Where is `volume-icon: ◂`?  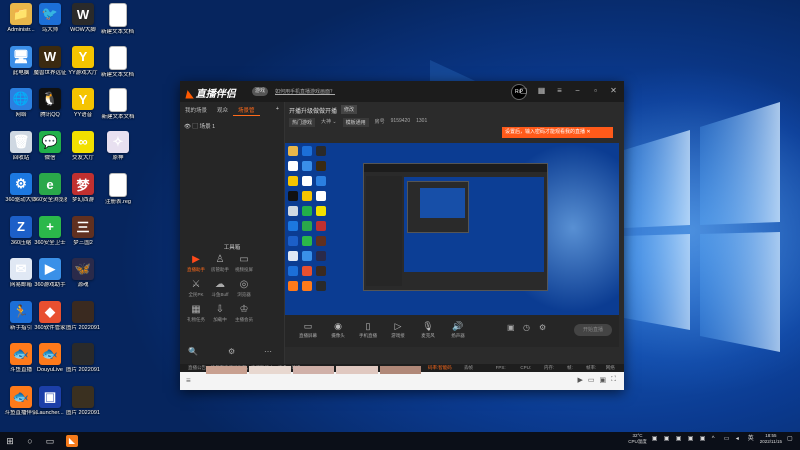 volume-icon: ◂ is located at coordinates (739, 439).